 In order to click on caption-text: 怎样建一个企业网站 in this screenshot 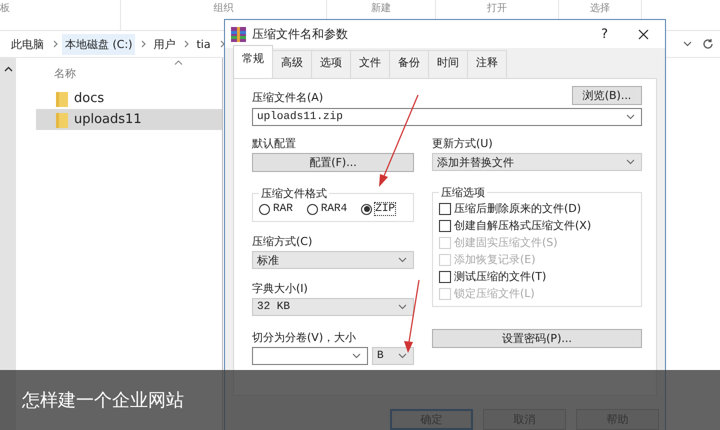, I will do `click(103, 400)`.